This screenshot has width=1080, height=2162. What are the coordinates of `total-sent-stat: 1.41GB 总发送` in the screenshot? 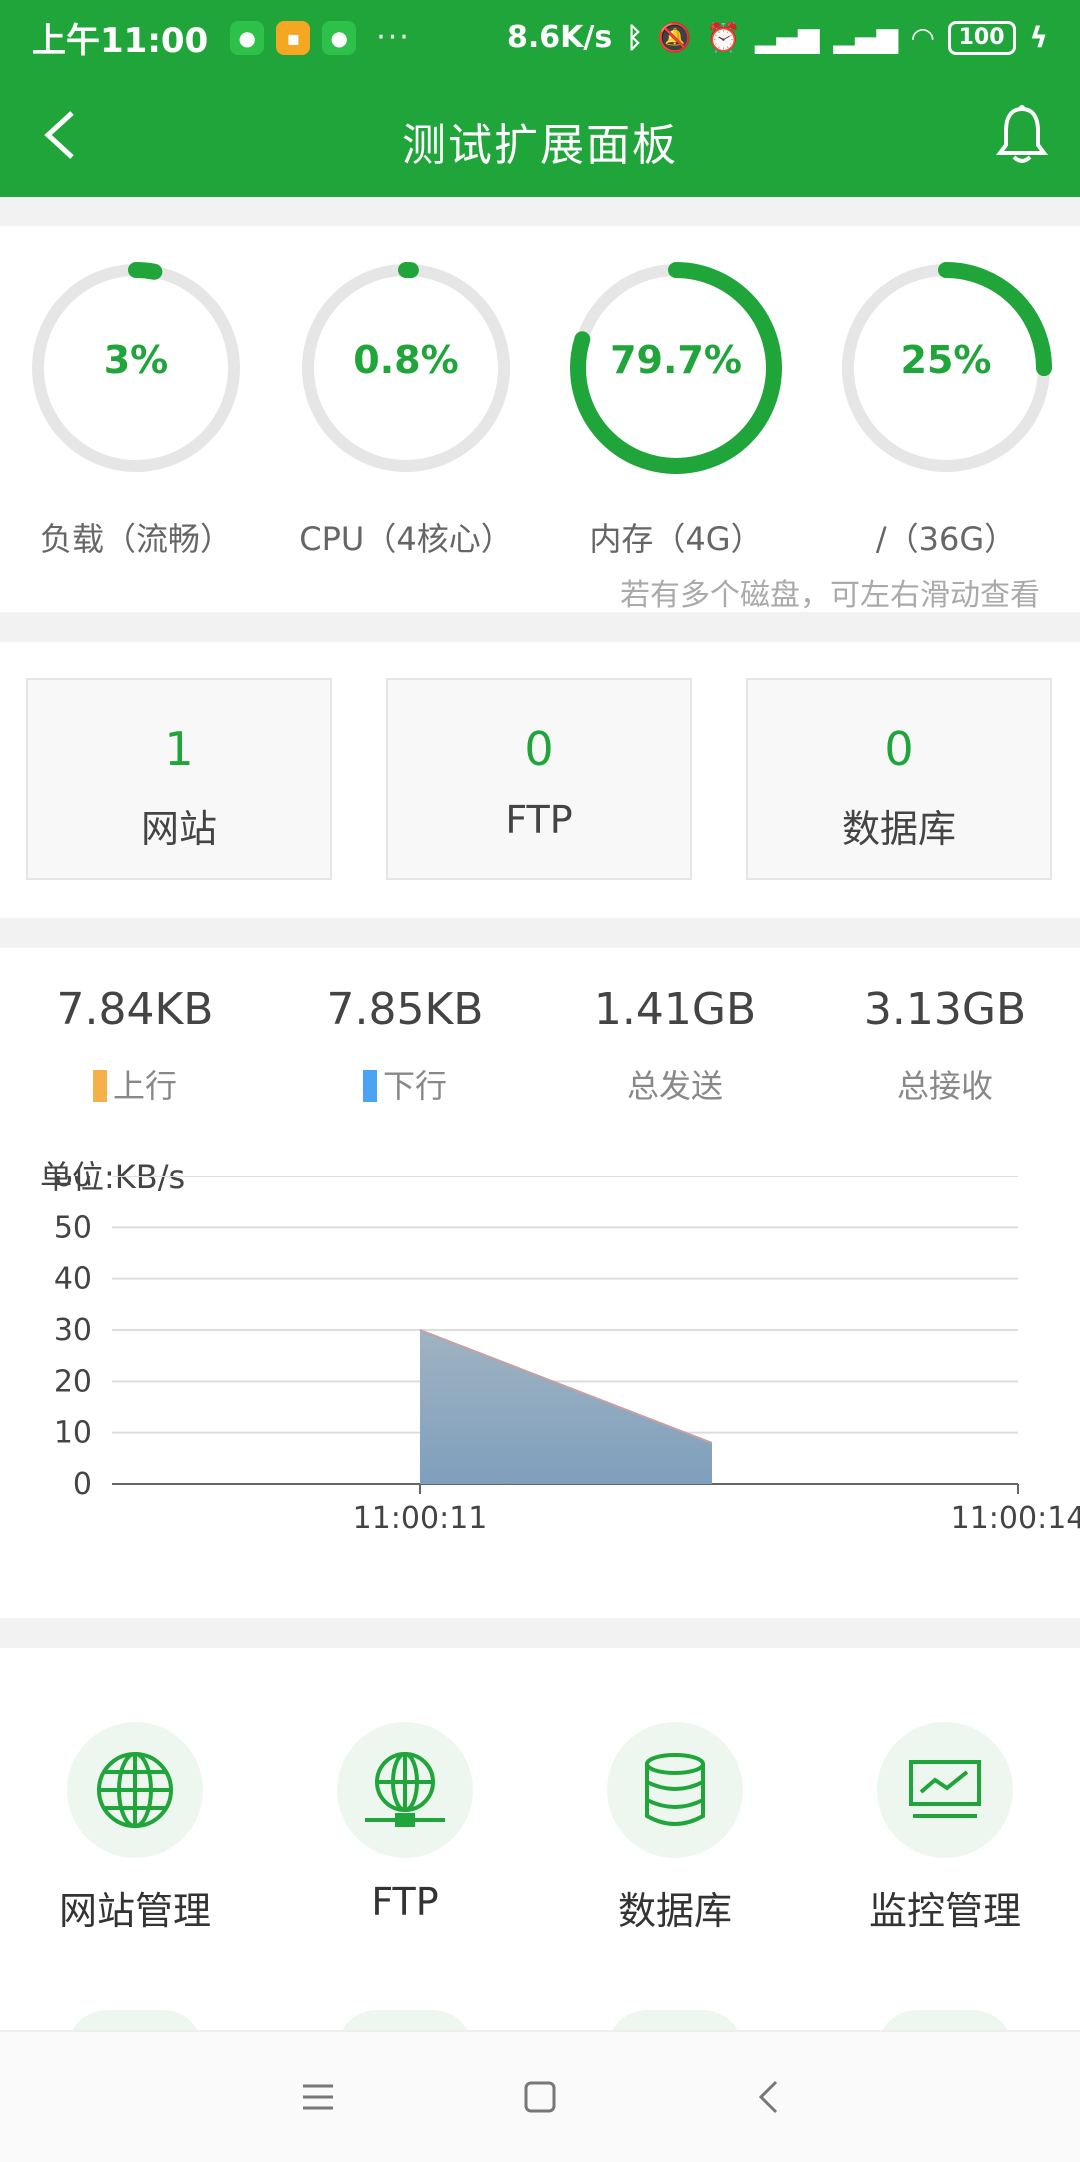 It's located at (675, 1045).